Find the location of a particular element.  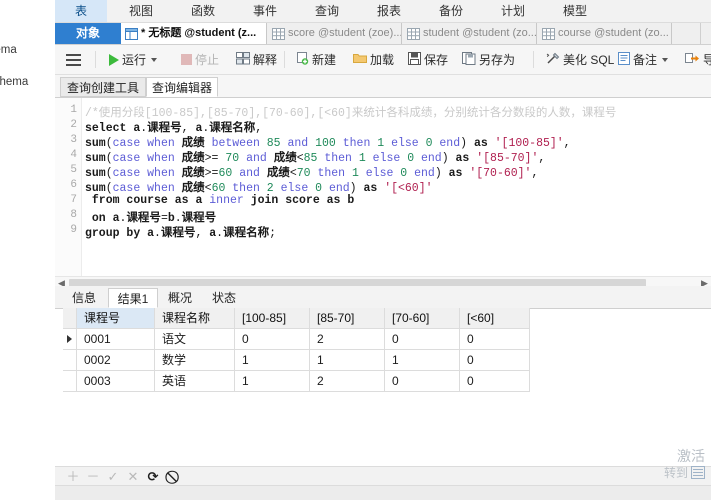

ribbon-tab-query: 查询 is located at coordinates (327, 11).